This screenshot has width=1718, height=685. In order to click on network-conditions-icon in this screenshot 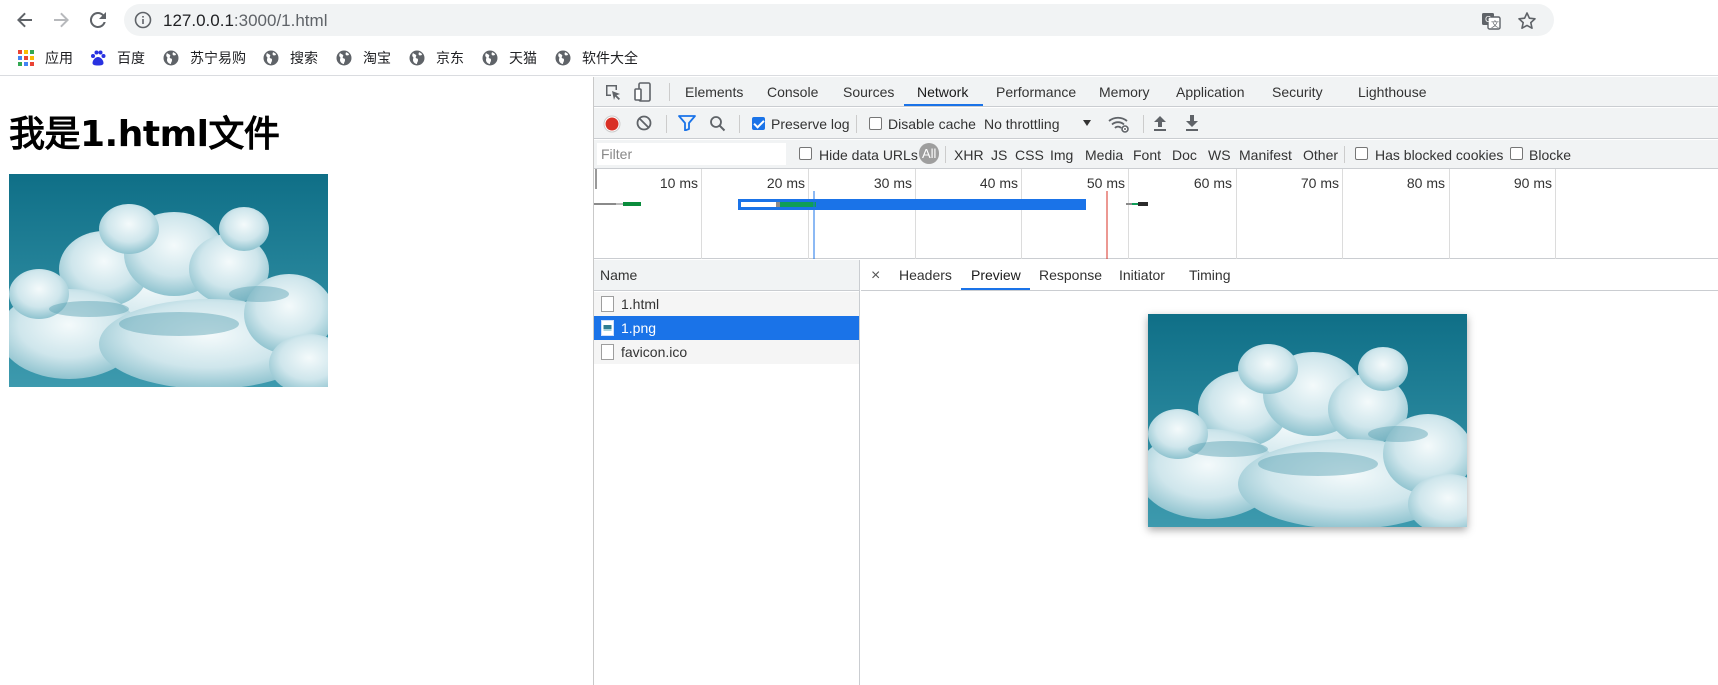, I will do `click(1119, 124)`.